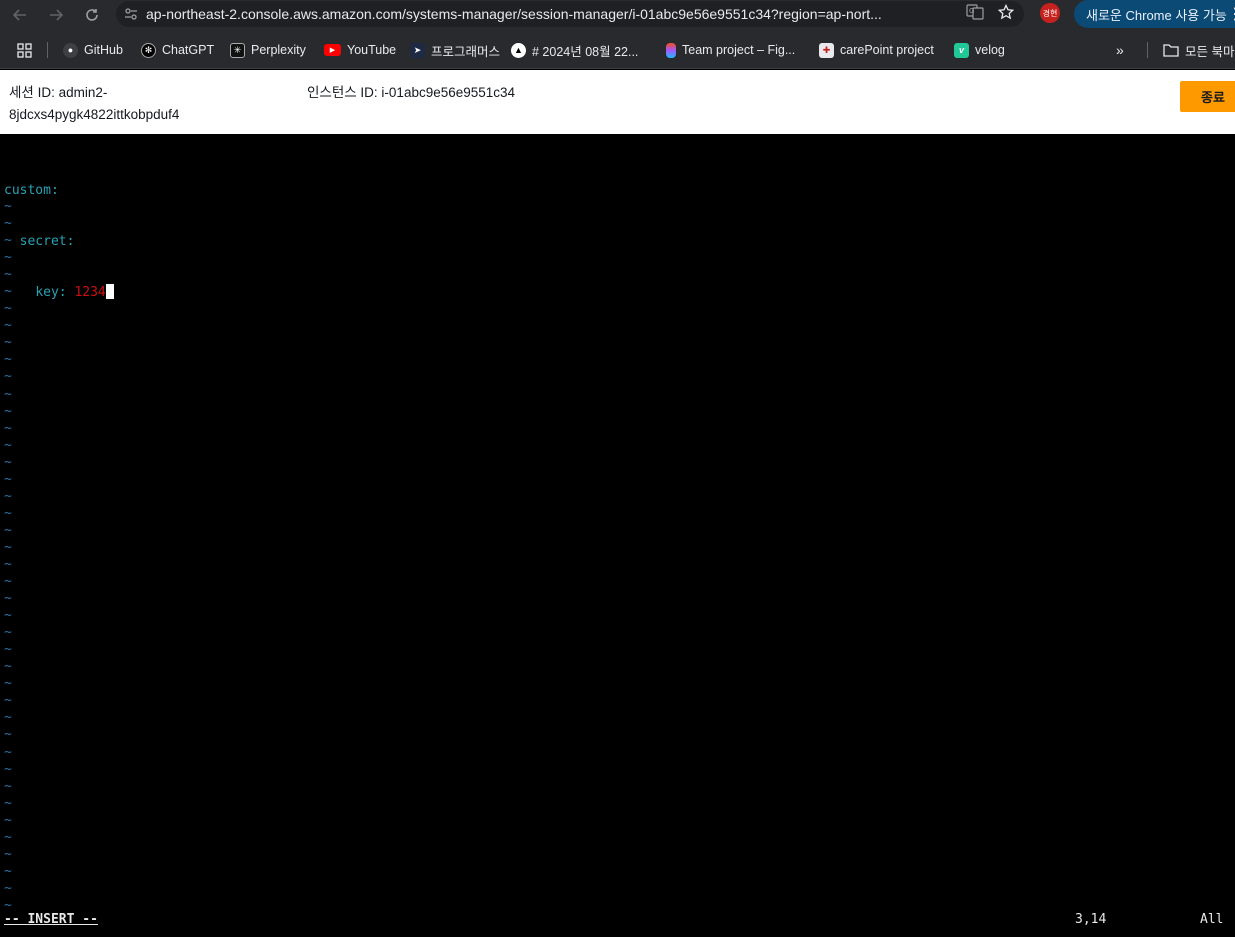 Image resolution: width=1235 pixels, height=937 pixels. What do you see at coordinates (1207, 96) in the screenshot?
I see `terminate-button: 종료` at bounding box center [1207, 96].